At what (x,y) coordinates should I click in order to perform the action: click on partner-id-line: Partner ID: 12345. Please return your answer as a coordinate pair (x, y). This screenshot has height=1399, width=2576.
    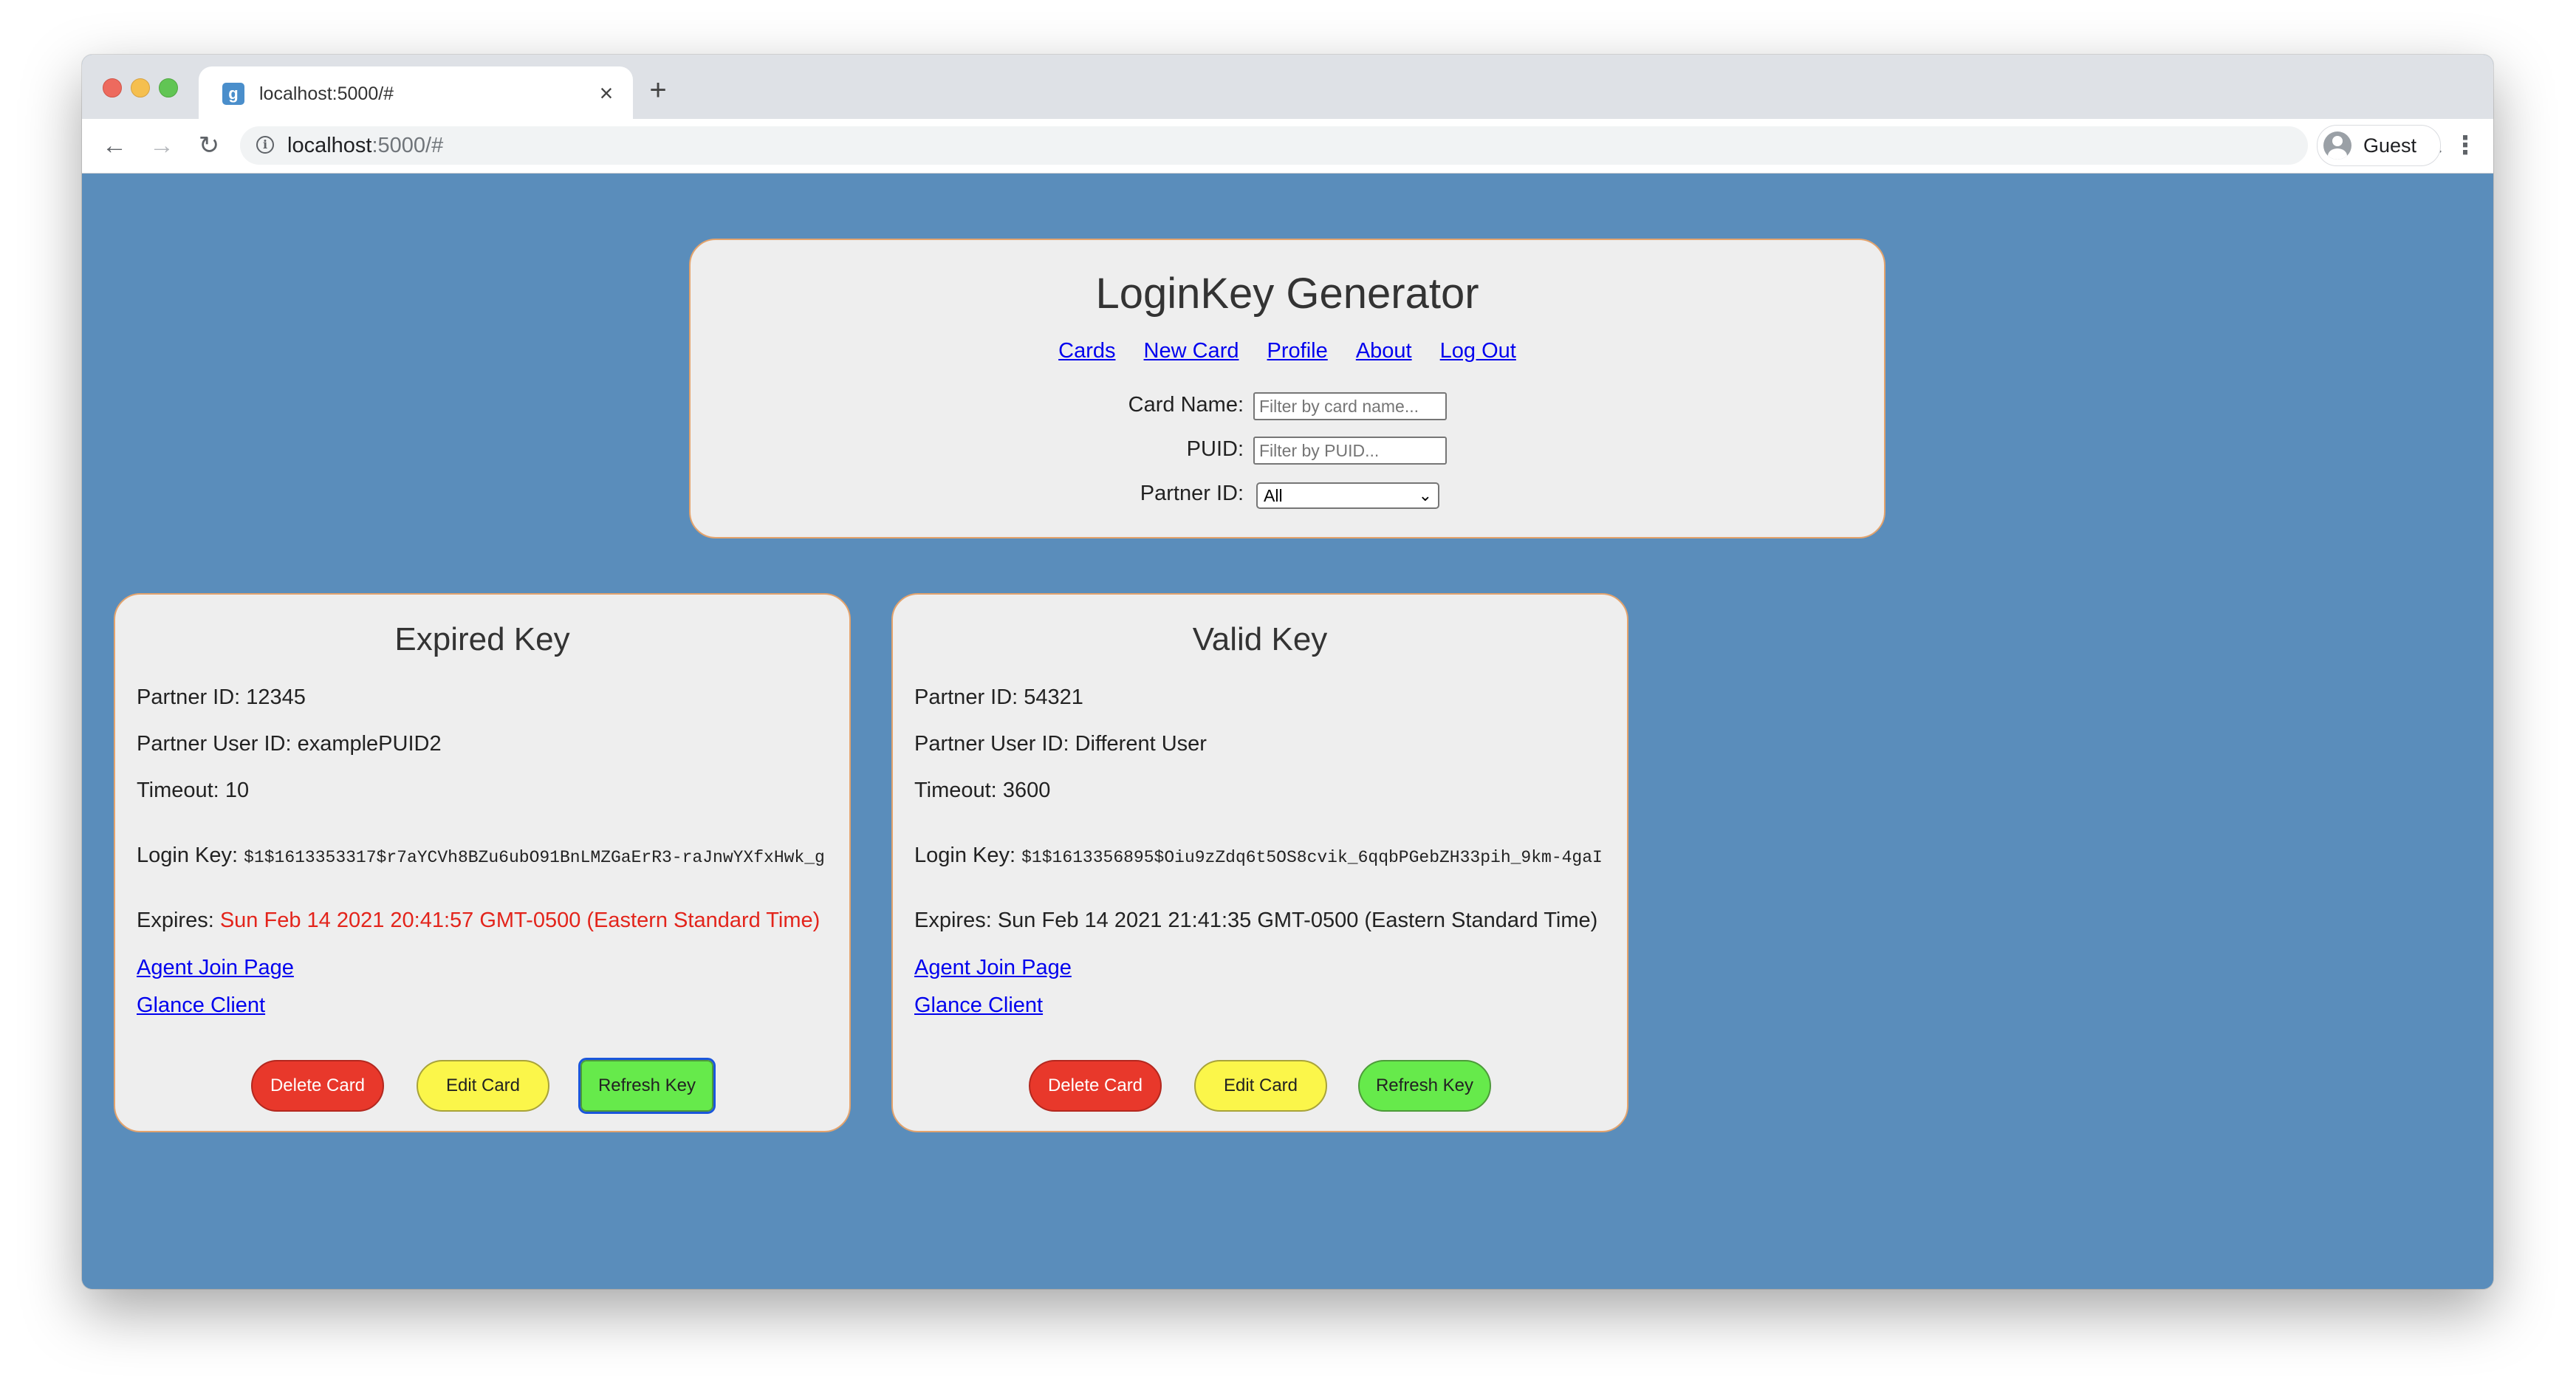
    Looking at the image, I should click on (221, 697).